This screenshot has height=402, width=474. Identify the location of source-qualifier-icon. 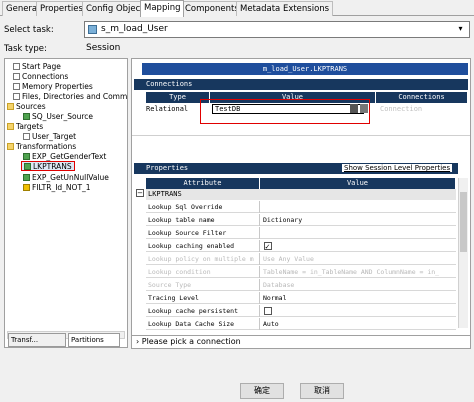
(26, 116).